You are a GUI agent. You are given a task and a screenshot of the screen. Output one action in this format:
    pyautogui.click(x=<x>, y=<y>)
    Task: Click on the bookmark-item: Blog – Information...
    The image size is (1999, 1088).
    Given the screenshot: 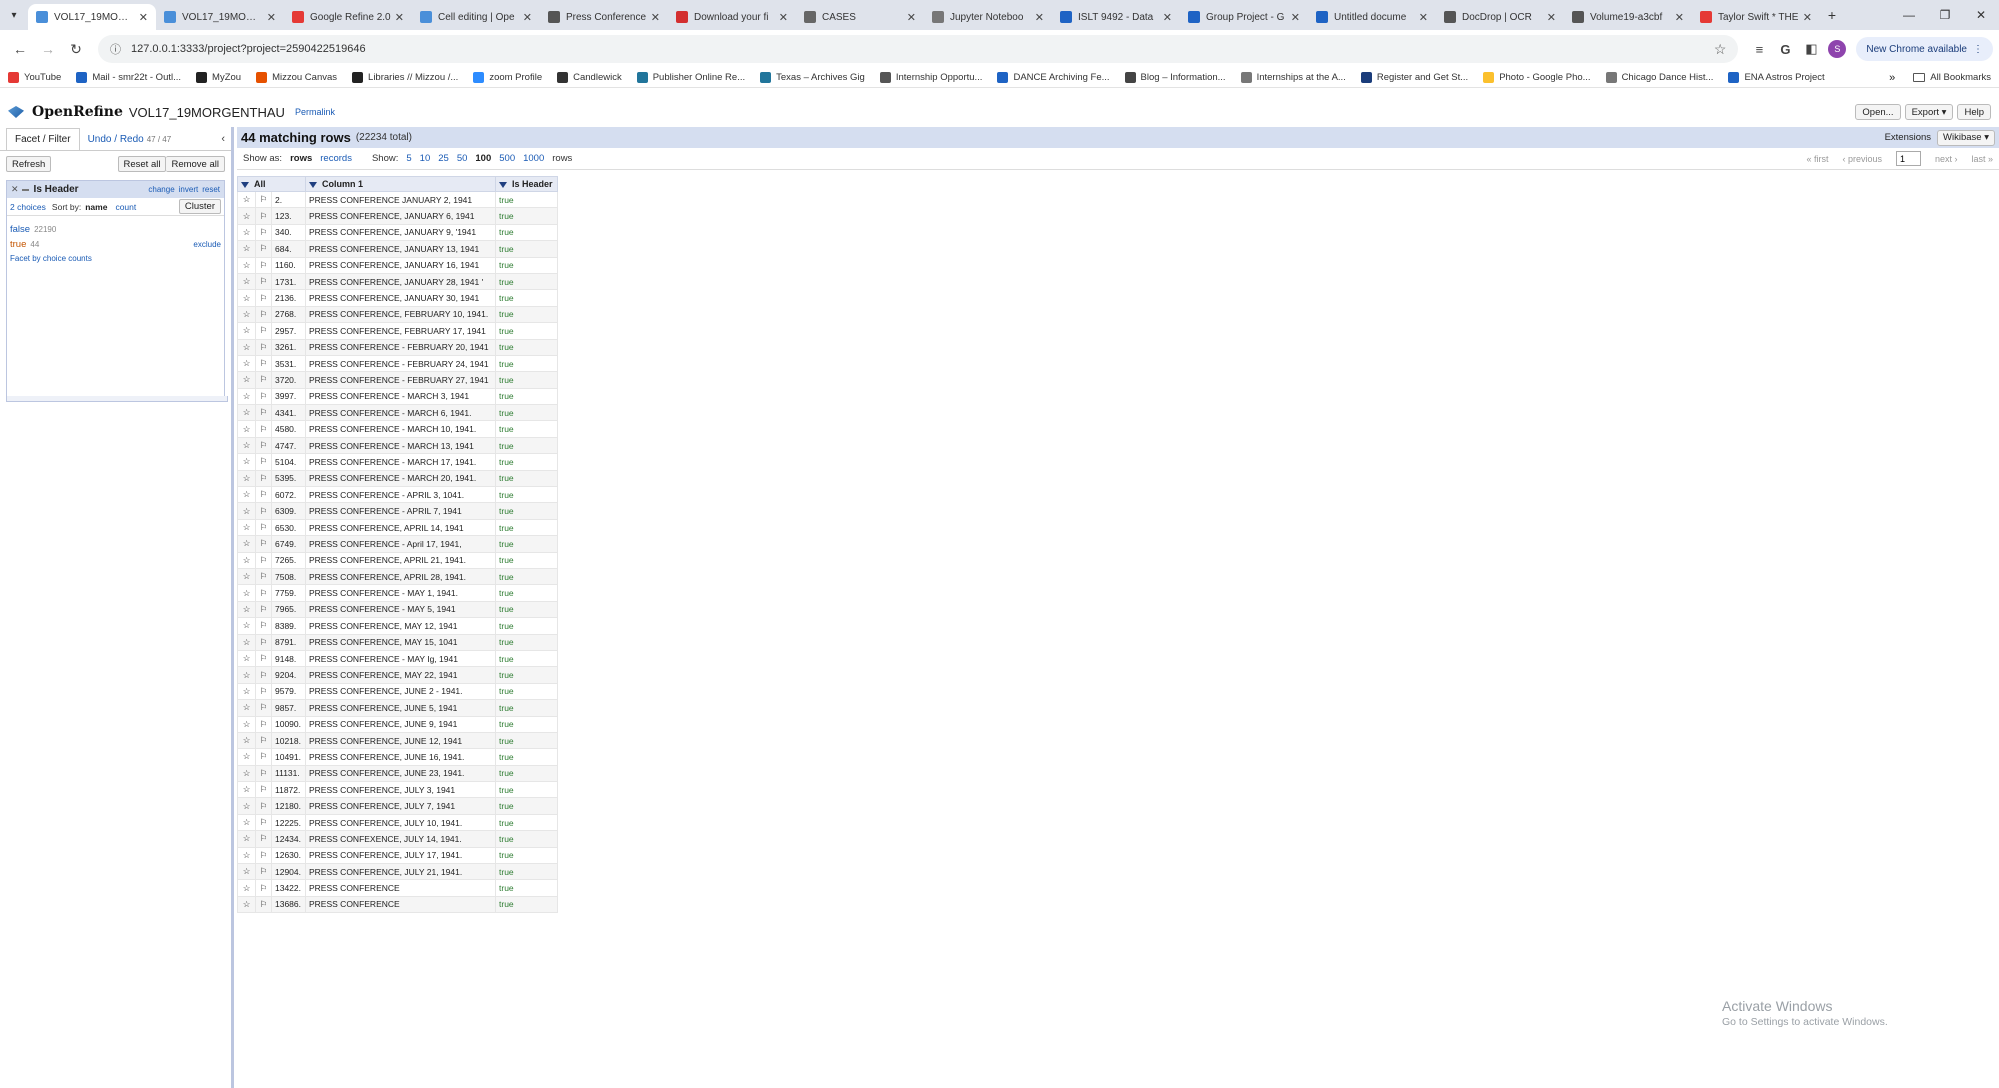 What is the action you would take?
    pyautogui.click(x=1175, y=77)
    